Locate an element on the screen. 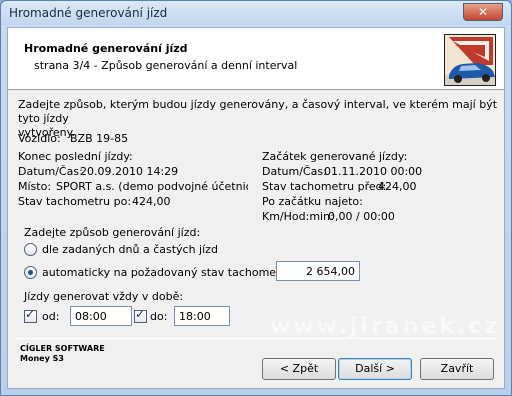 The height and width of the screenshot is (396, 512). last-trip-heading: Konec poslední jízdy: is located at coordinates (75, 156).